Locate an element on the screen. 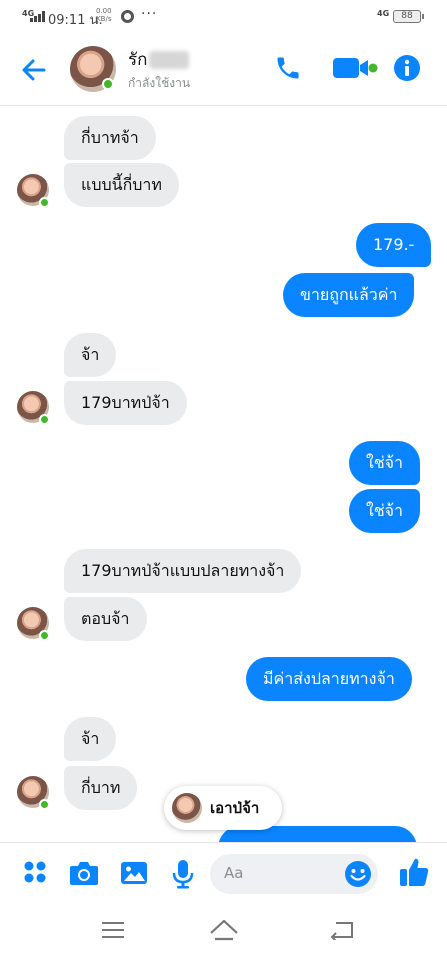 Image resolution: width=447 pixels, height=960 pixels. right-network-type: 4G is located at coordinates (383, 13).